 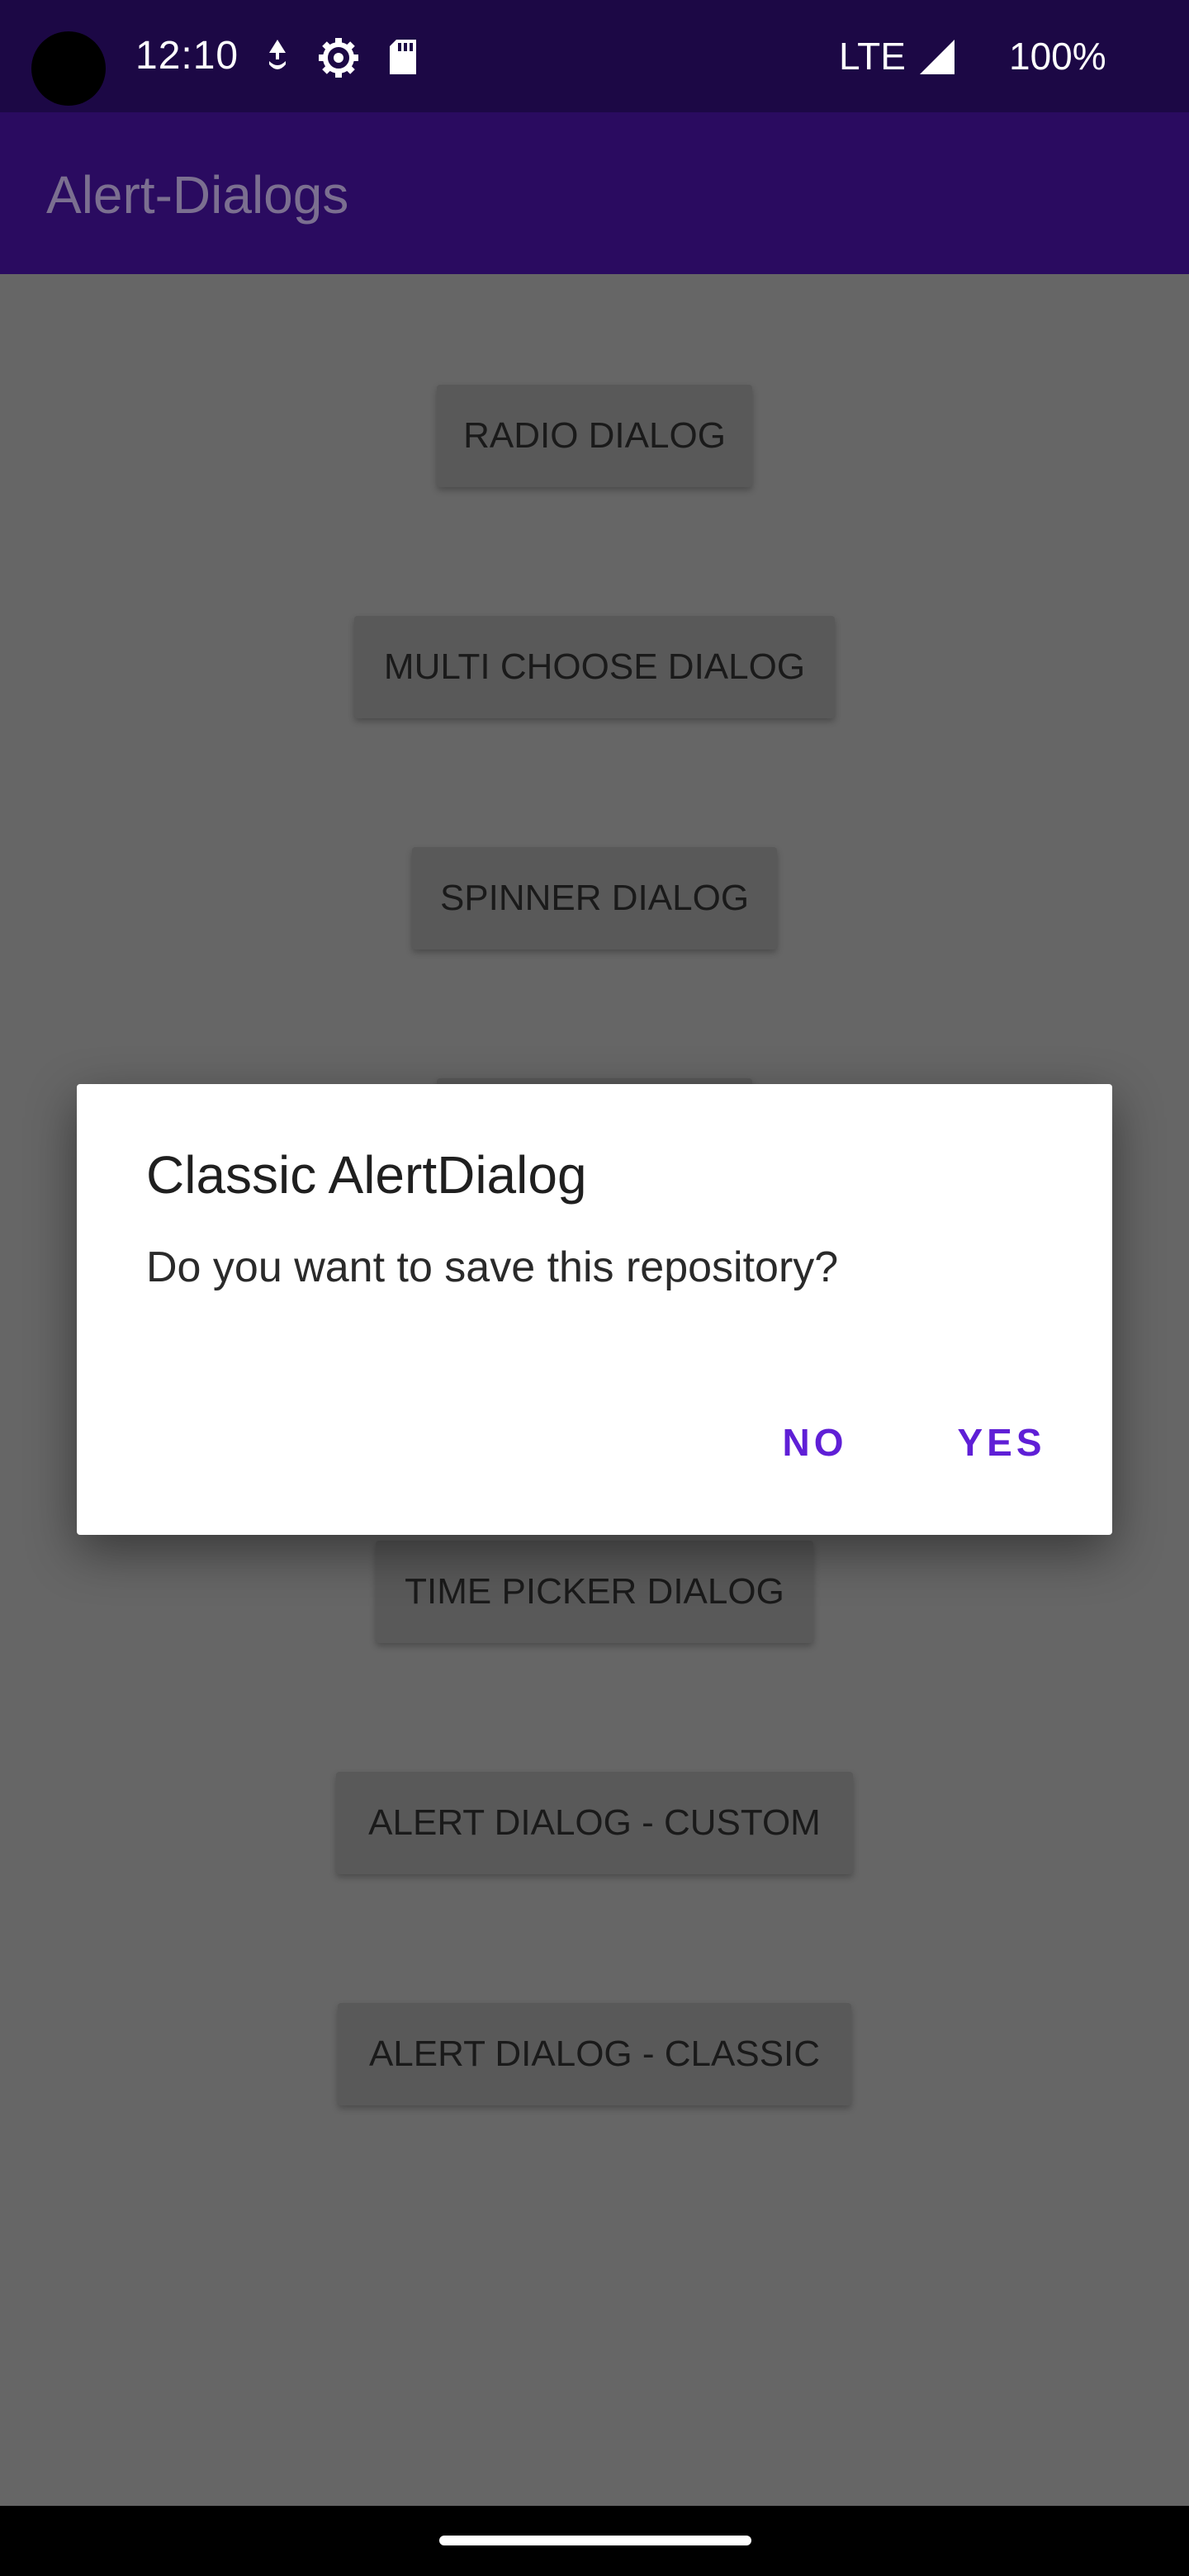 I want to click on yes-button: YES, so click(x=1001, y=1442).